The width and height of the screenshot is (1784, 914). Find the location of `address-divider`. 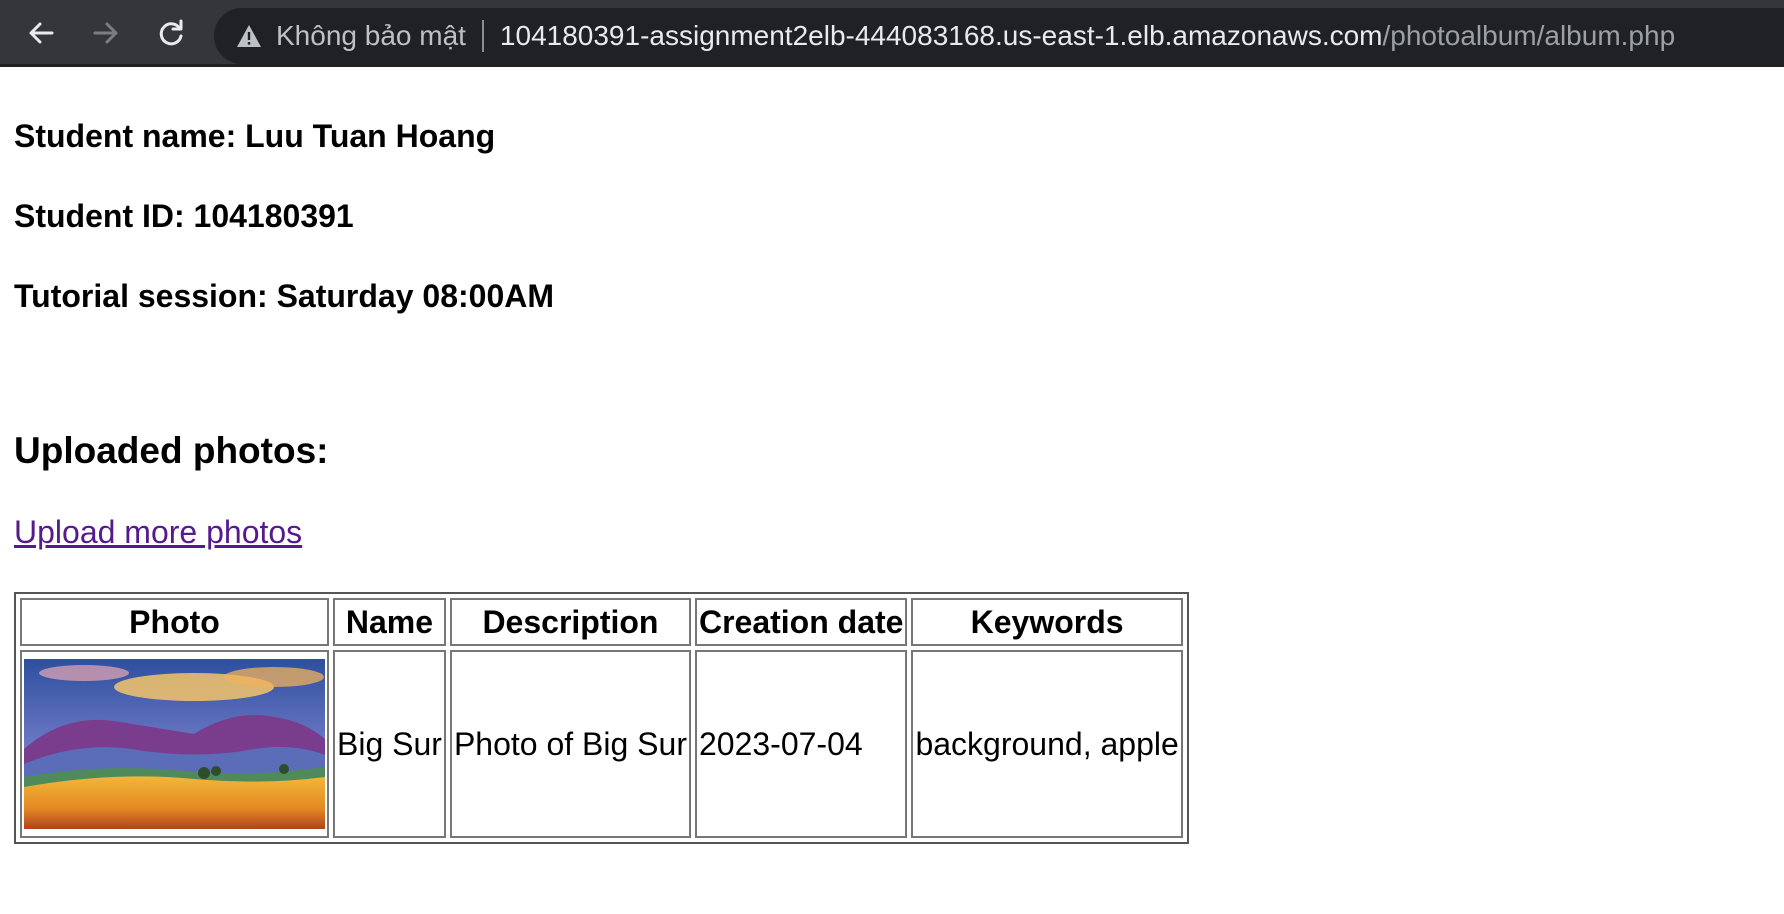

address-divider is located at coordinates (482, 36).